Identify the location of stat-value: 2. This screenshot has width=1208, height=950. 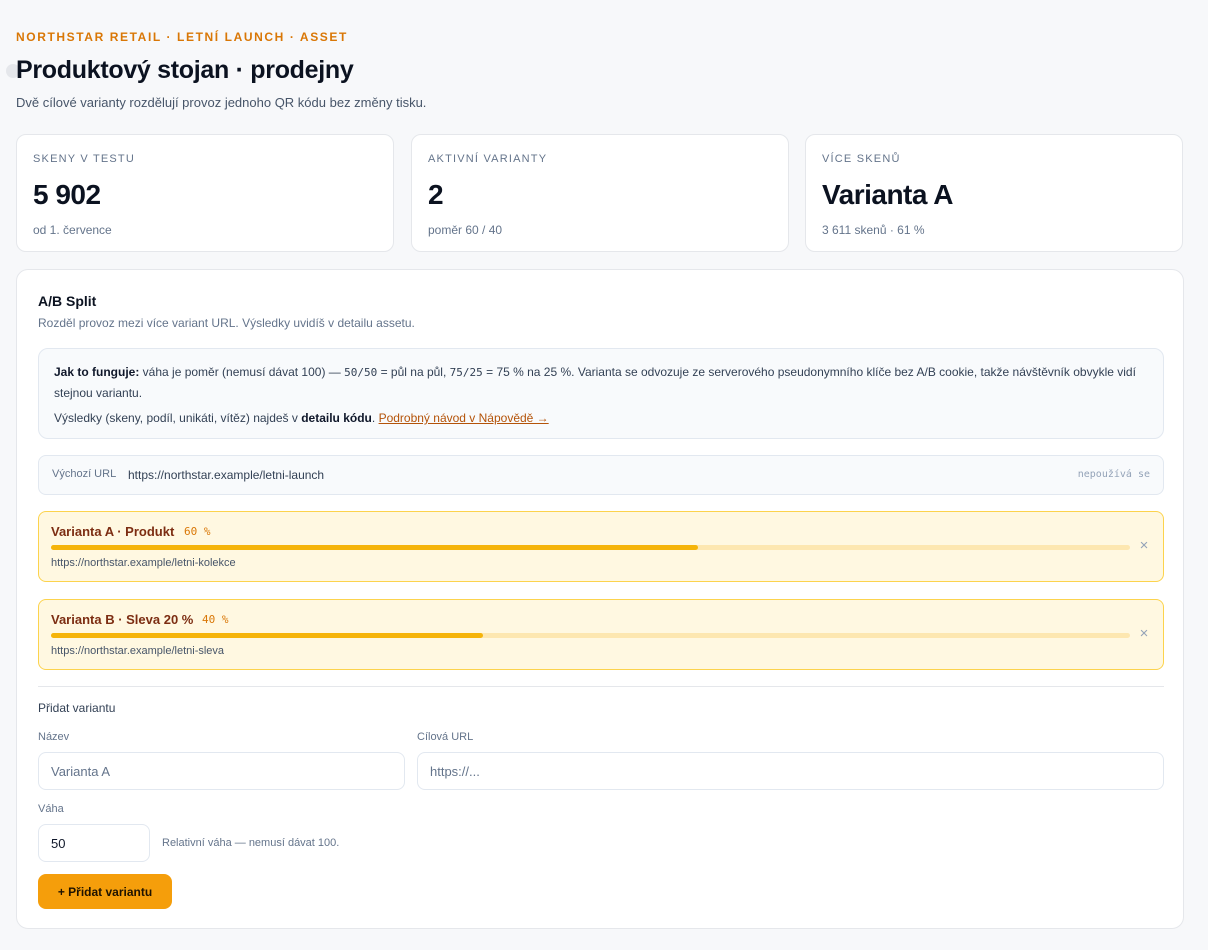
(436, 194).